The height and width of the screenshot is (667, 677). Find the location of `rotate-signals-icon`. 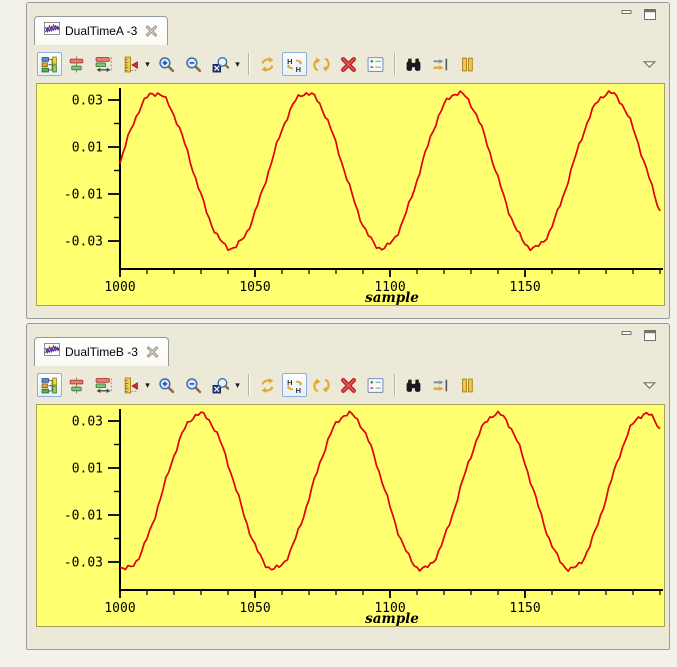

rotate-signals-icon is located at coordinates (321, 385).